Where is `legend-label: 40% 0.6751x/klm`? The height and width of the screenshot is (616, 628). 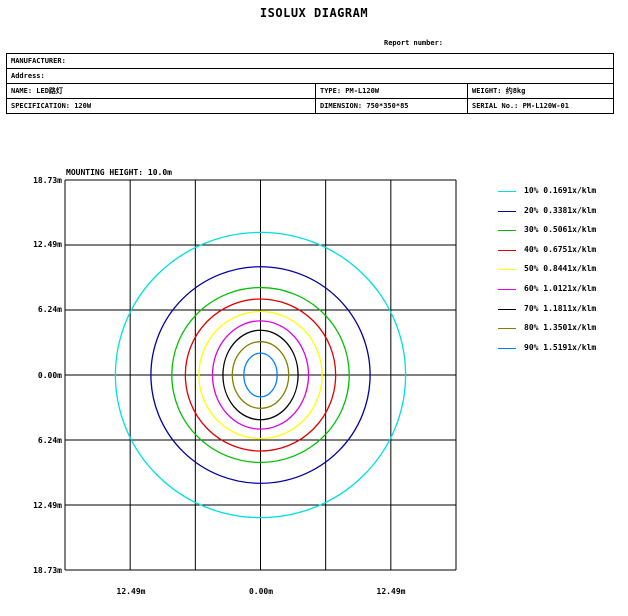
legend-label: 40% 0.6751x/klm is located at coordinates (560, 249).